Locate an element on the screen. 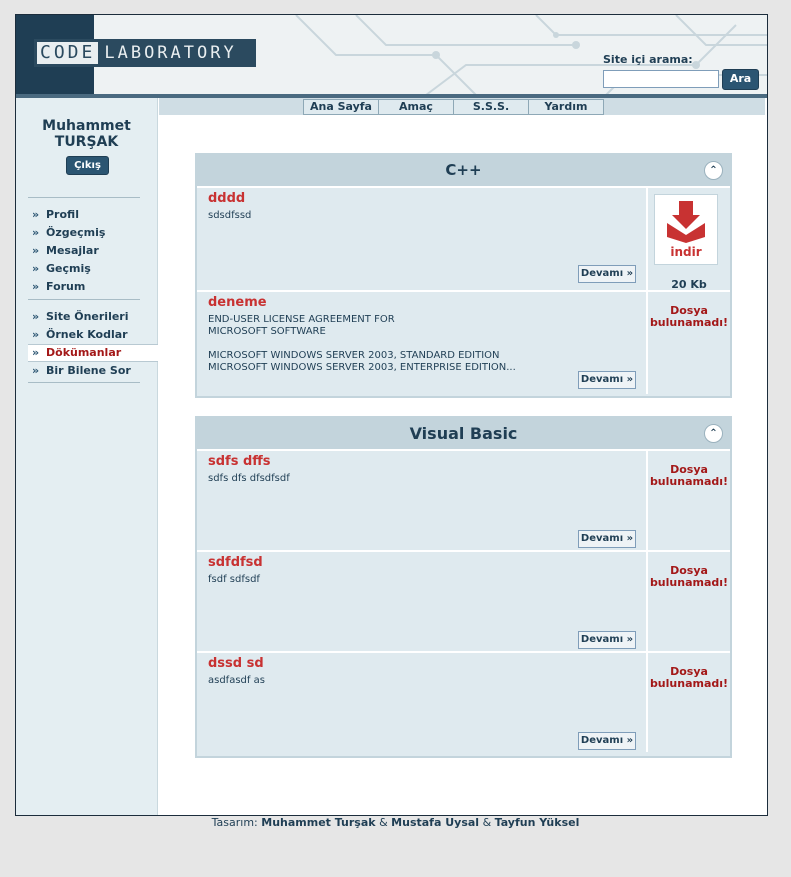  footer-prefix: Tasarım: is located at coordinates (234, 822).